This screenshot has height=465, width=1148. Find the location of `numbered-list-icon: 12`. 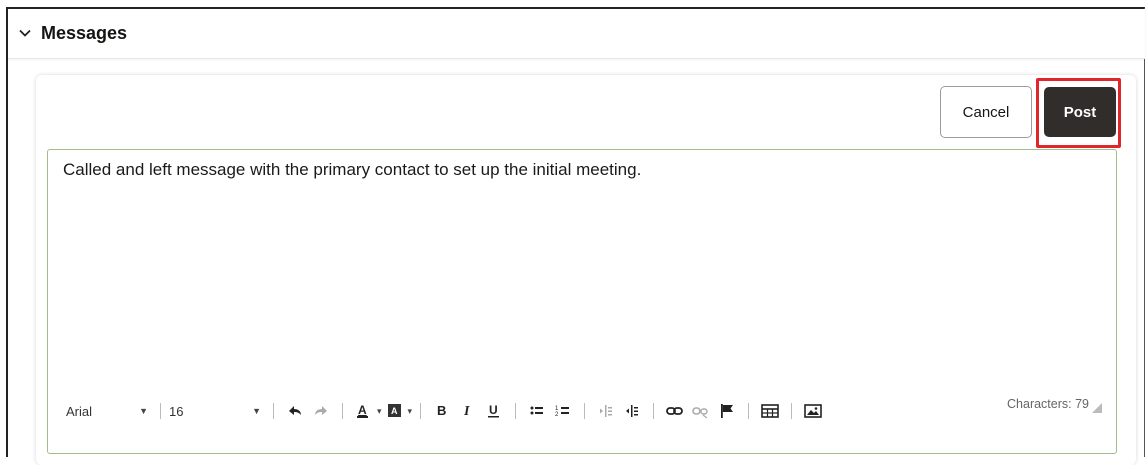

numbered-list-icon: 12 is located at coordinates (563, 411).